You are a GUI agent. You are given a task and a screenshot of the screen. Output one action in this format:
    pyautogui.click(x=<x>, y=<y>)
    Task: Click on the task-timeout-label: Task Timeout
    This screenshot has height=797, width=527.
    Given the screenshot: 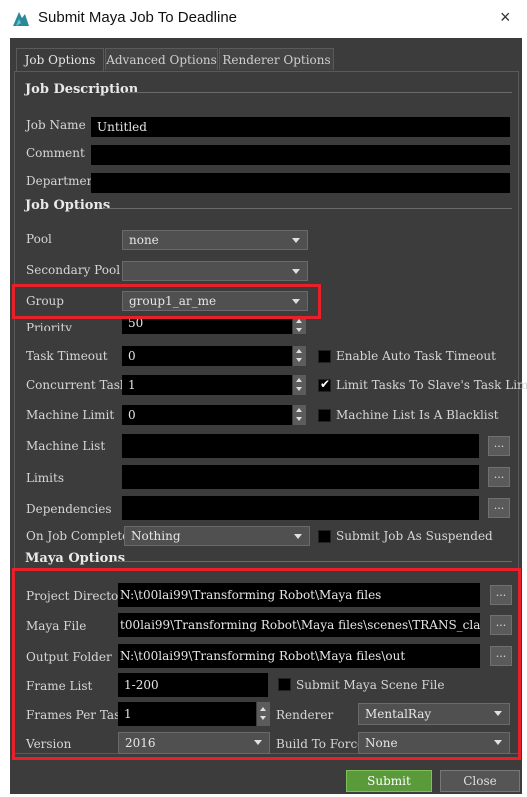 What is the action you would take?
    pyautogui.click(x=67, y=356)
    